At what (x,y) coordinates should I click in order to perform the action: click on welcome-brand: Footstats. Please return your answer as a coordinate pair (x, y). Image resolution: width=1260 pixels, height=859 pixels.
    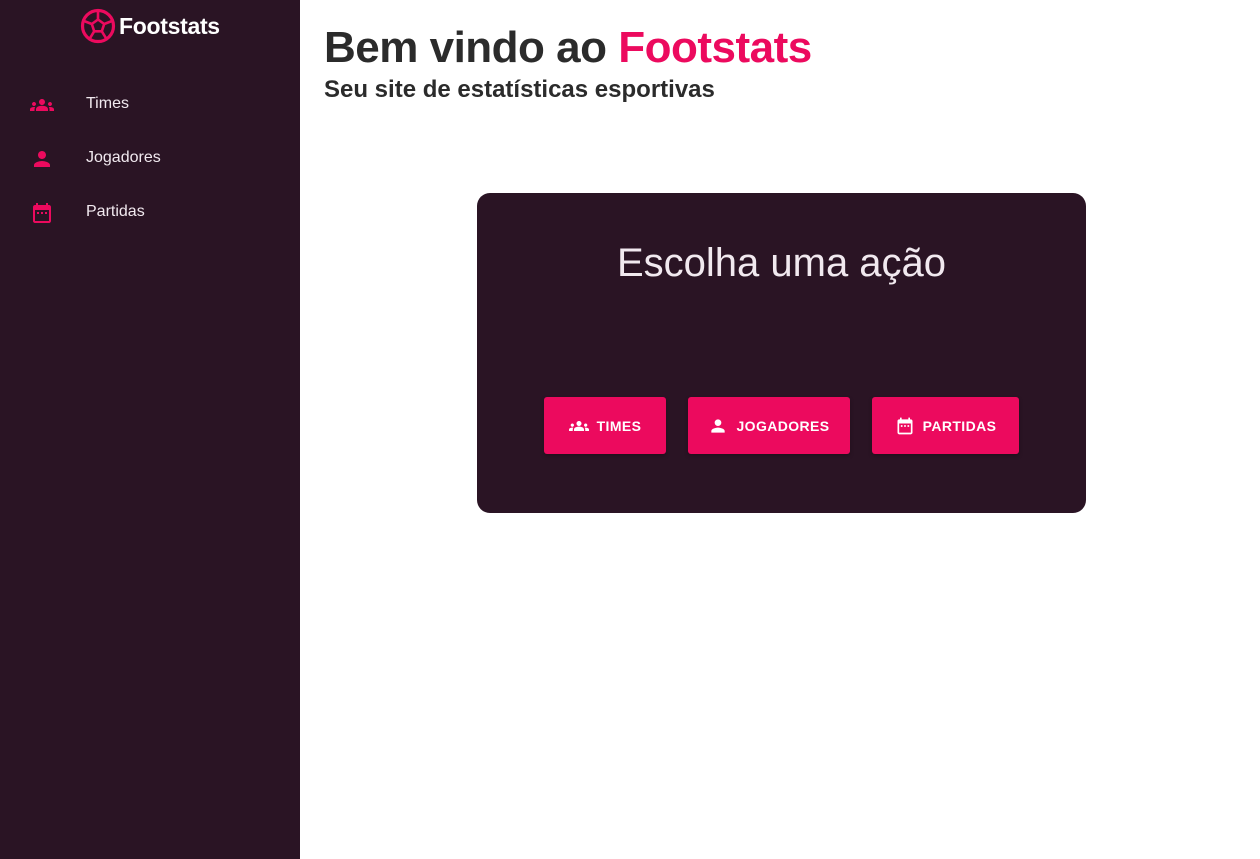
    Looking at the image, I should click on (715, 47).